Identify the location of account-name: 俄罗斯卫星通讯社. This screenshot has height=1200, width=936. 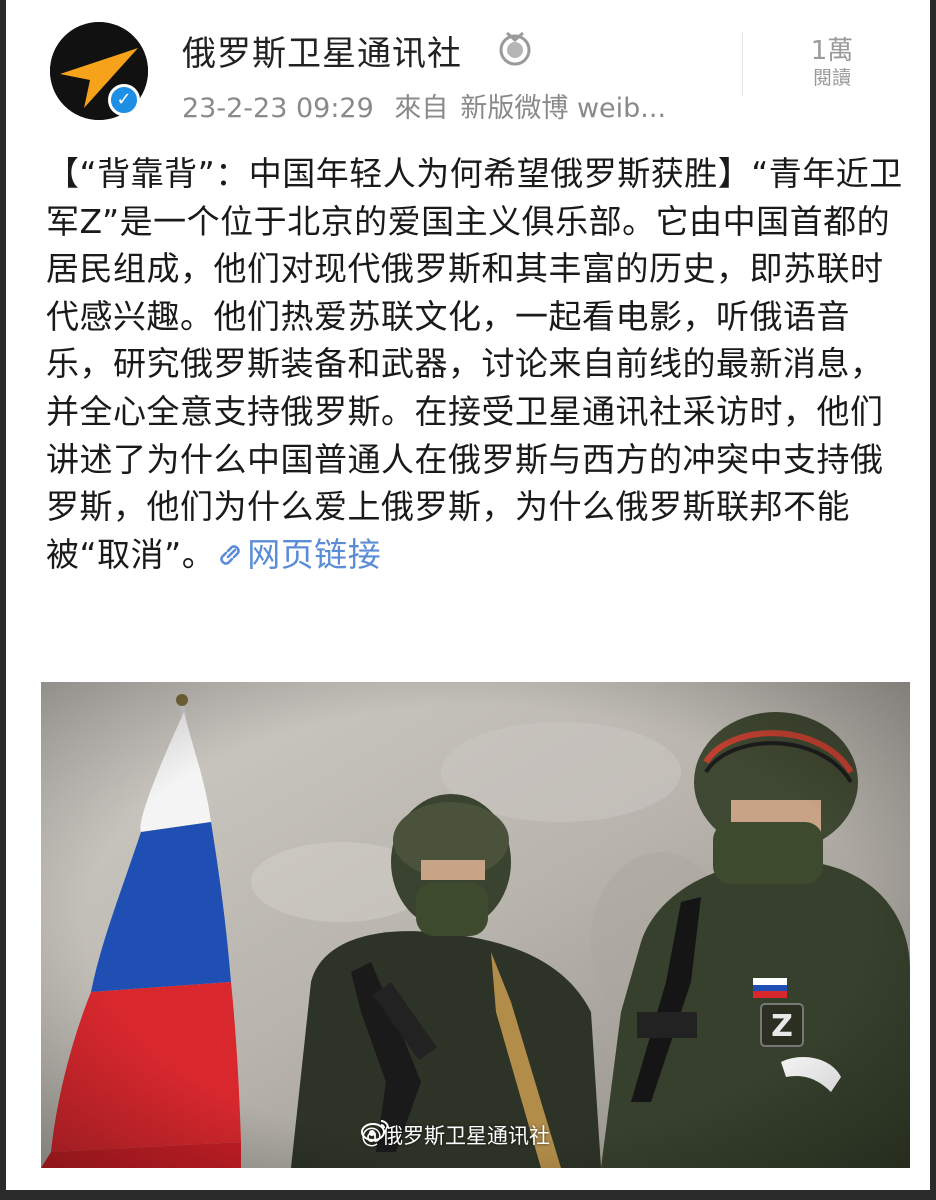
(322, 50).